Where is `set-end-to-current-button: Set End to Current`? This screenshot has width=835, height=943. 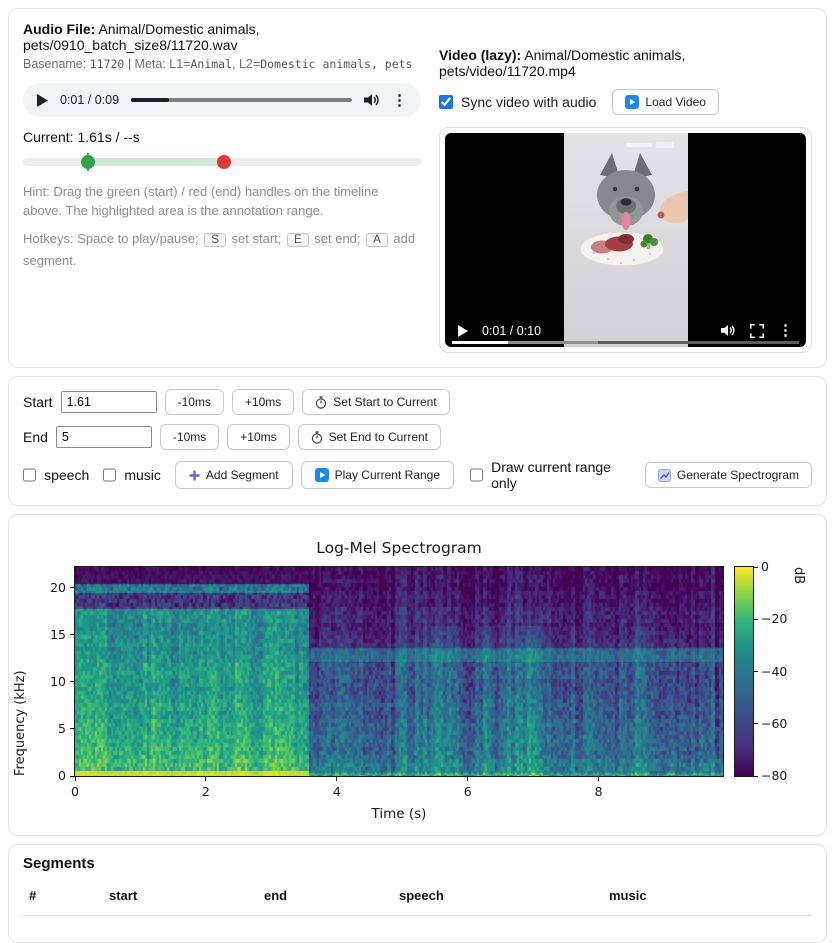
set-end-to-current-button: Set End to Current is located at coordinates (369, 437).